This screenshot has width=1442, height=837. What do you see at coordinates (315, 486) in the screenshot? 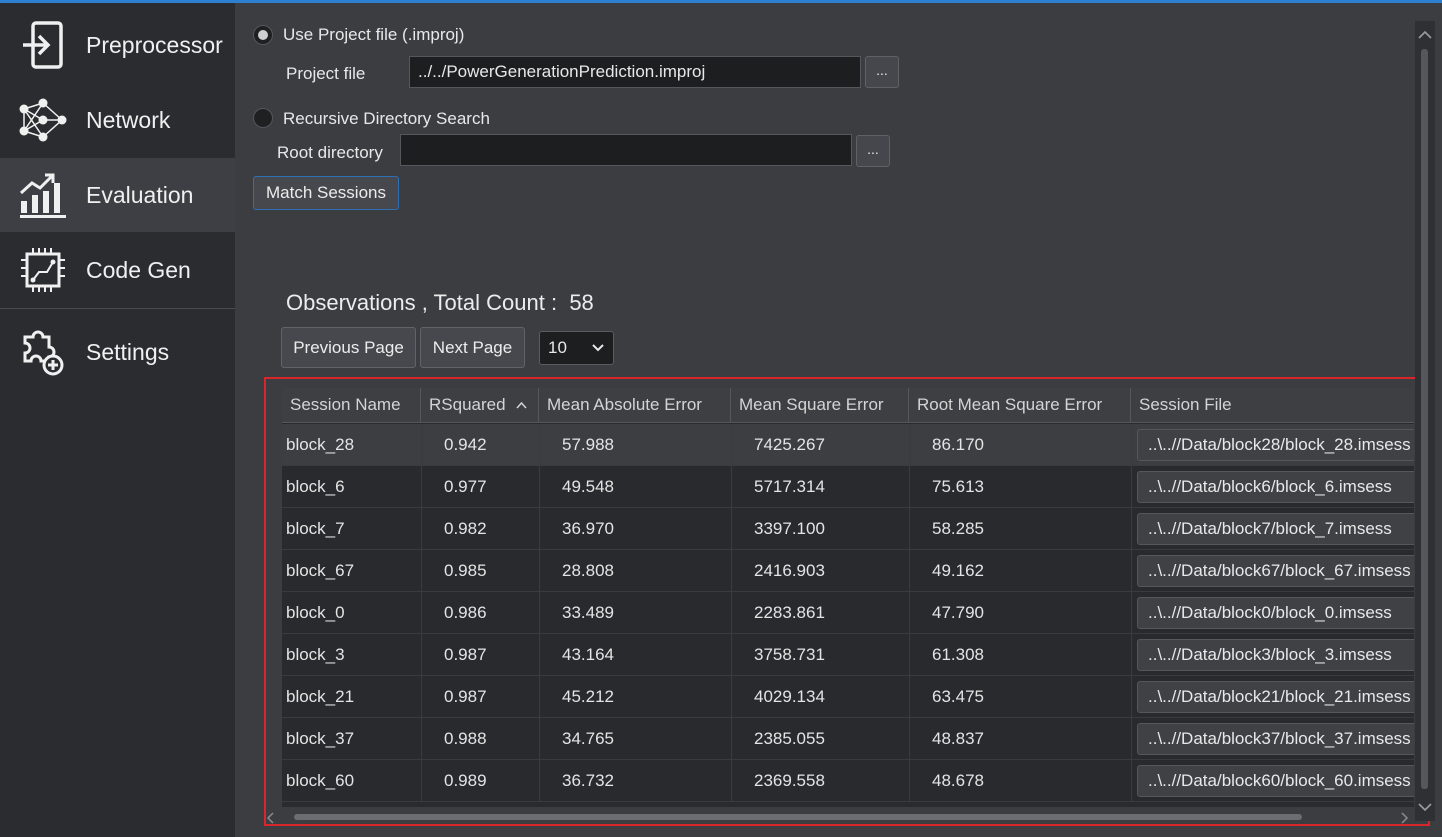
I see `table-cell-name: block_6` at bounding box center [315, 486].